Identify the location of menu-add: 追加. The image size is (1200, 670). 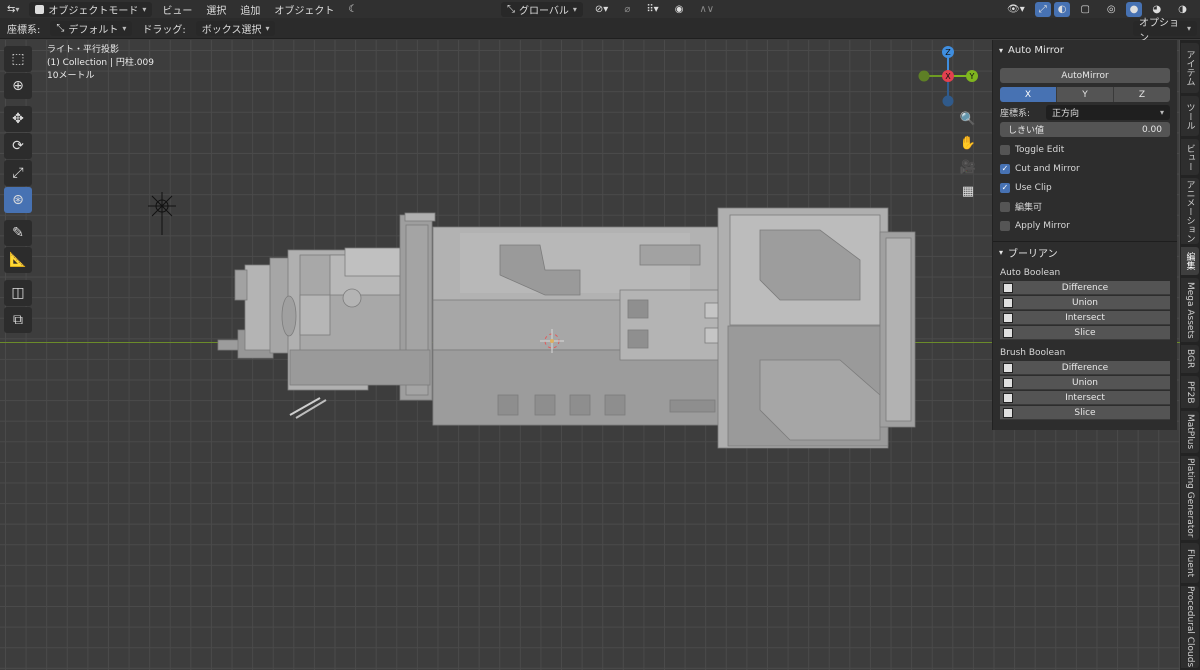
(250, 9).